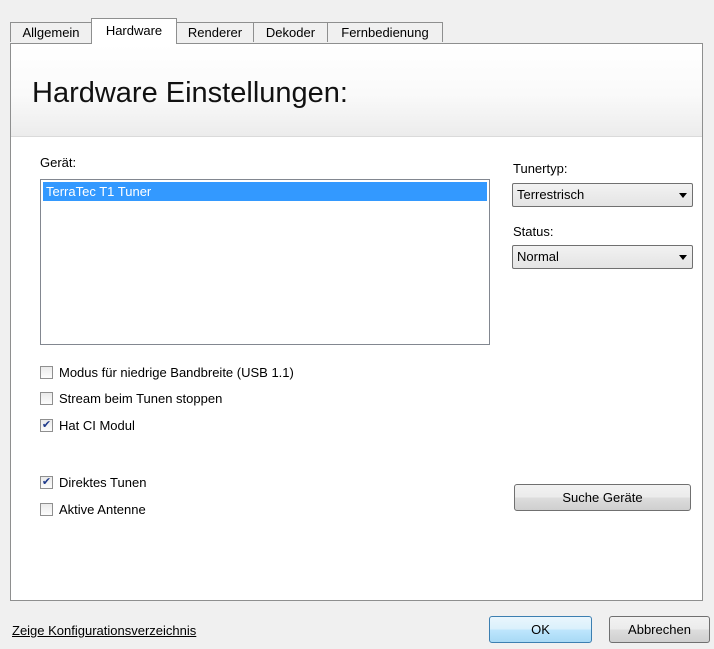  Describe the element at coordinates (103, 482) in the screenshot. I see `option-direct-tuning-label: Direktes Tunen` at that location.